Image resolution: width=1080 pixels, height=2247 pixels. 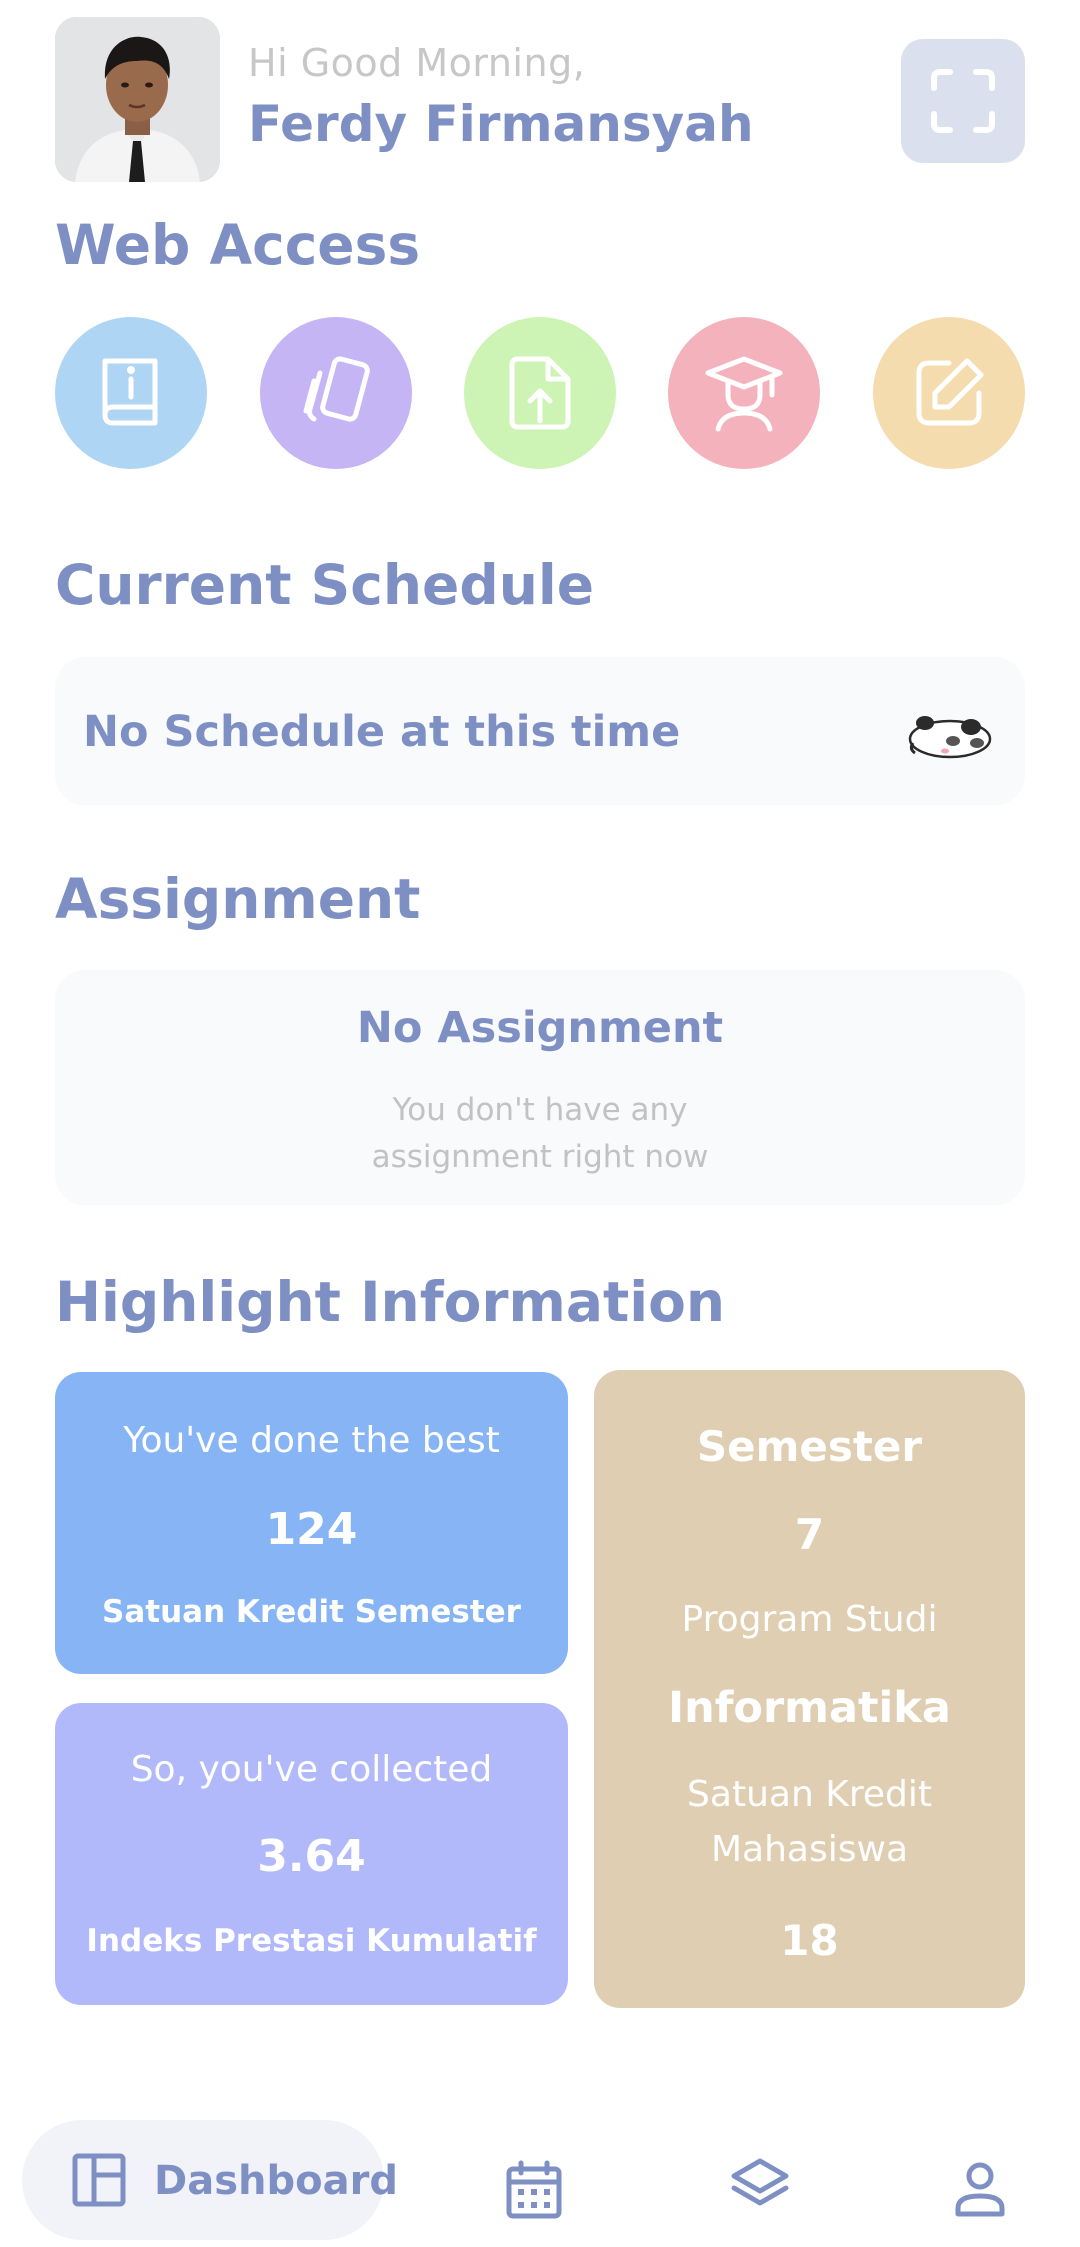 What do you see at coordinates (238, 899) in the screenshot?
I see `assignment-title: Assignment` at bounding box center [238, 899].